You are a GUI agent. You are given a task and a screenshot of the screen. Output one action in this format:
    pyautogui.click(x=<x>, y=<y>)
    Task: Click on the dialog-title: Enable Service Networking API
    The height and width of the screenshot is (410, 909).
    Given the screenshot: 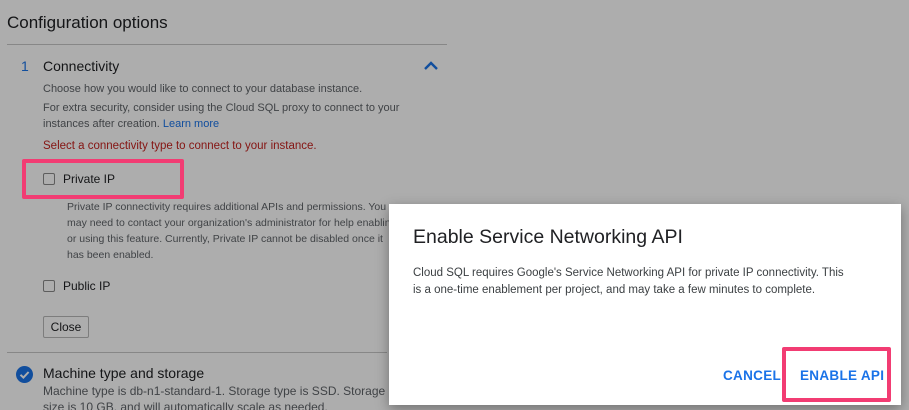 What is the action you would take?
    pyautogui.click(x=548, y=237)
    